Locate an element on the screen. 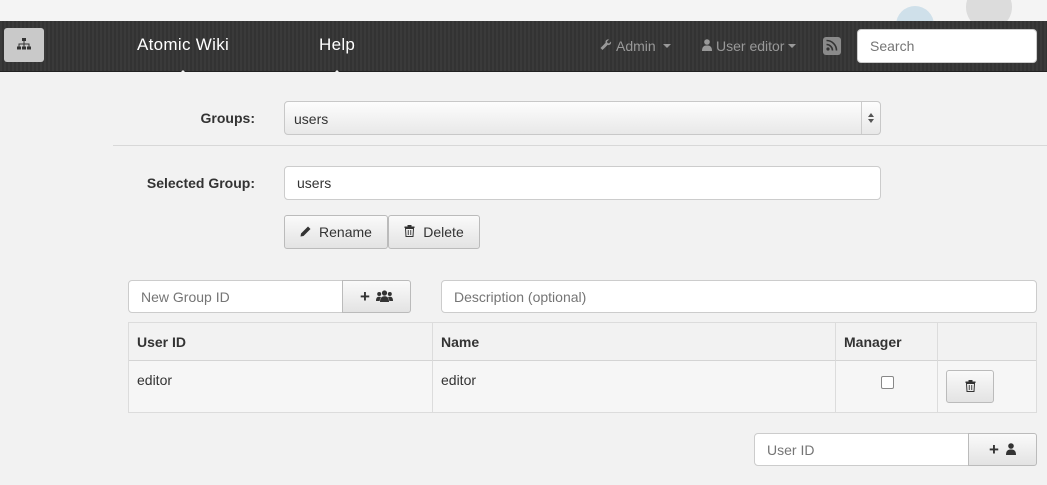 Image resolution: width=1047 pixels, height=485 pixels. remove-member-button is located at coordinates (970, 386).